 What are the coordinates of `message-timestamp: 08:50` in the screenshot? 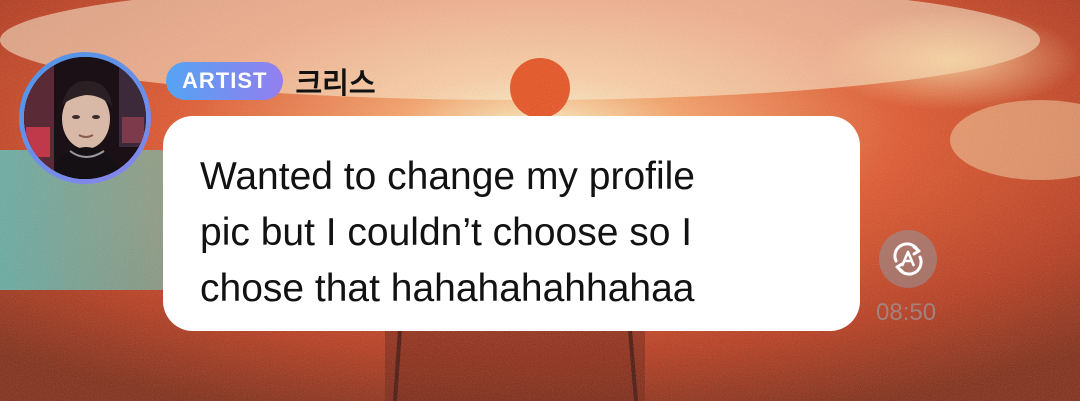 It's located at (906, 312).